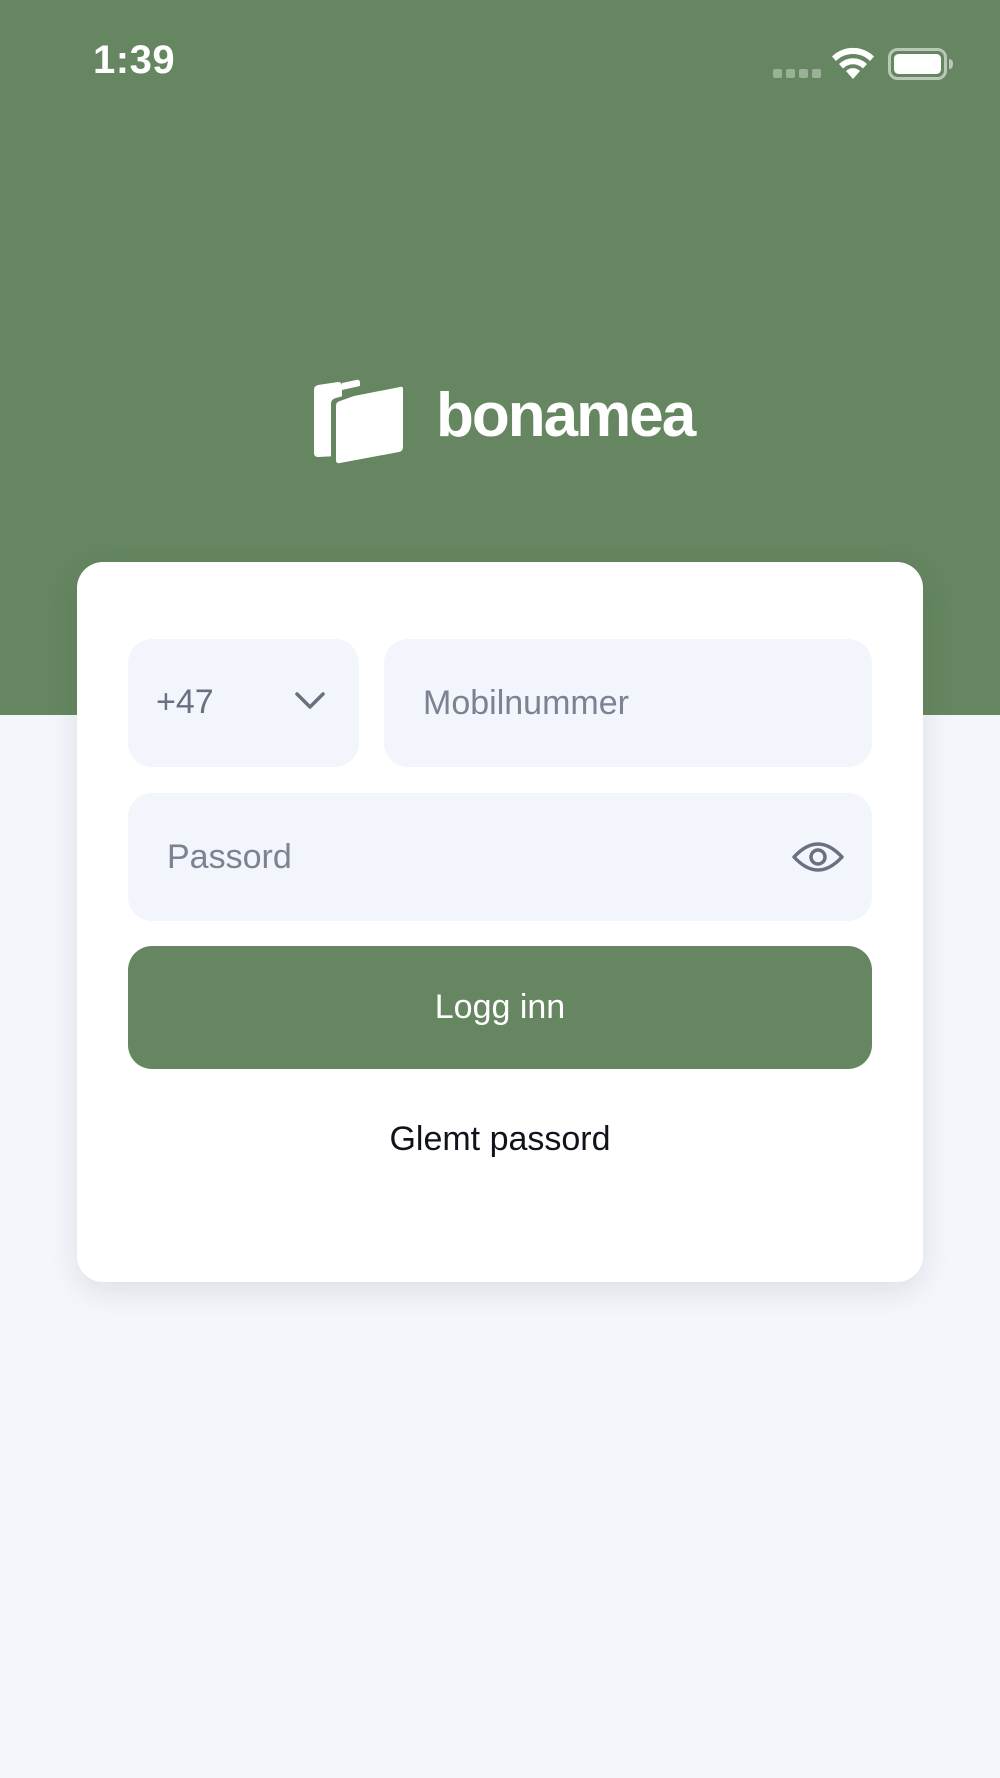 The width and height of the screenshot is (1000, 1778). What do you see at coordinates (500, 1139) in the screenshot?
I see `forgot-password-link: Glemt passord` at bounding box center [500, 1139].